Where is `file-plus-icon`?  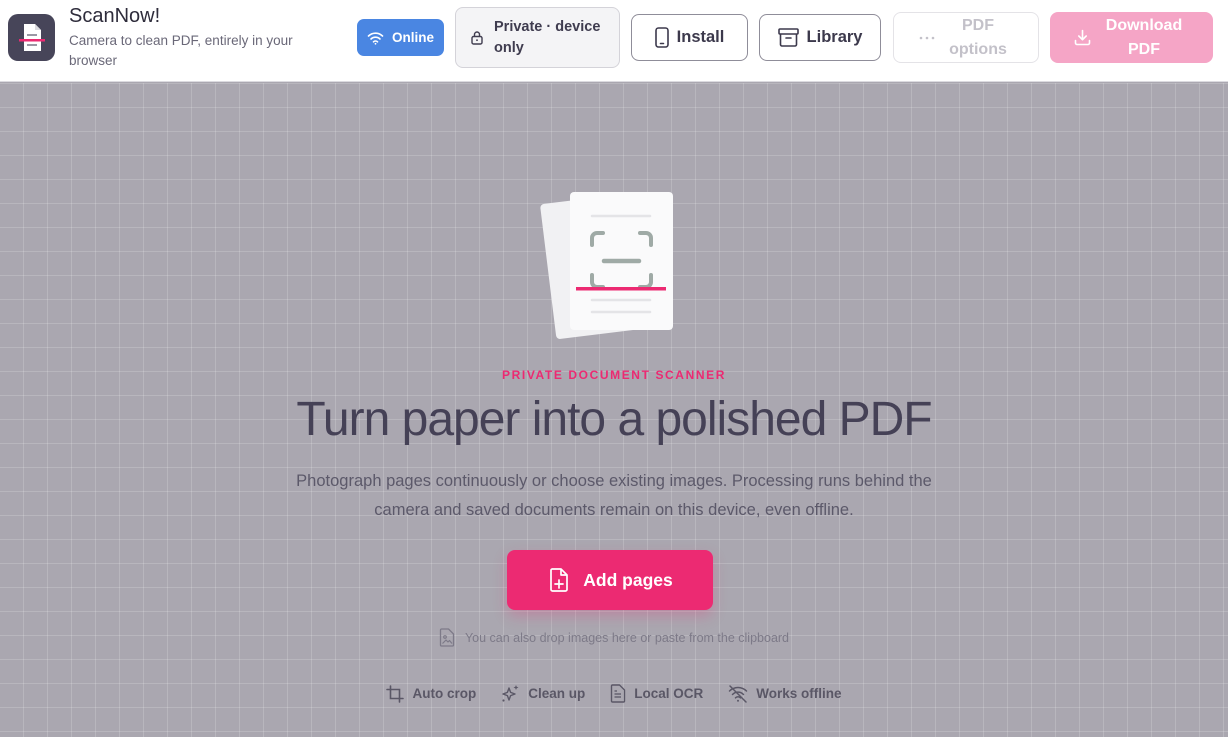
file-plus-icon is located at coordinates (559, 580).